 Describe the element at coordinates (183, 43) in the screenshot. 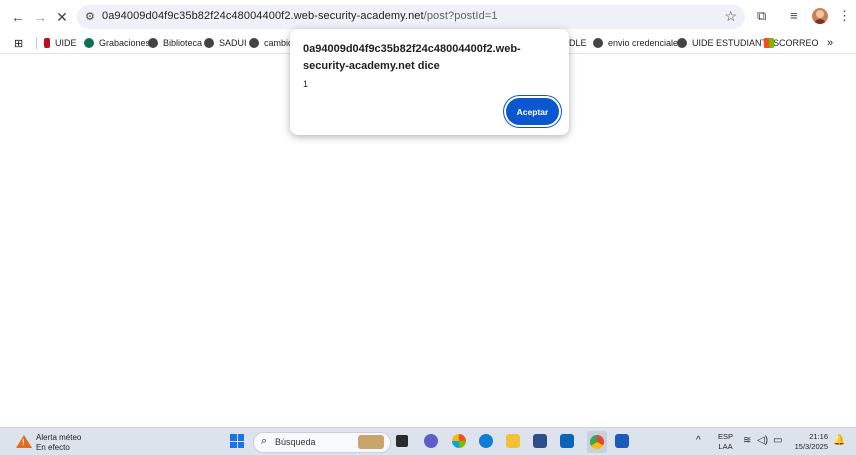

I see `bookmark-label: Biblioteca` at that location.